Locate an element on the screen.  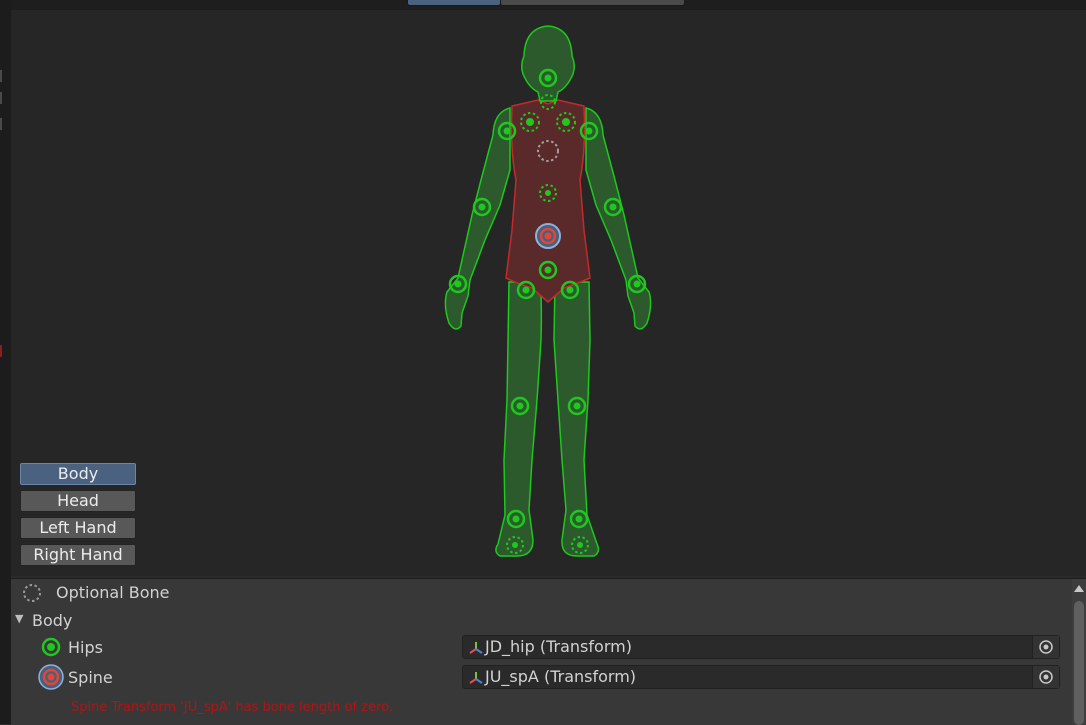
spine-transform-field: JU_spA (Transform) is located at coordinates (761, 677).